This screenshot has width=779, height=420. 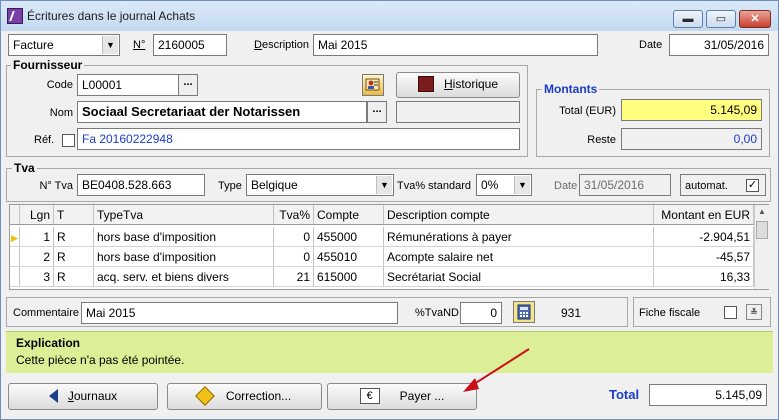 What do you see at coordinates (519, 214) in the screenshot?
I see `col-header-description: Description compte` at bounding box center [519, 214].